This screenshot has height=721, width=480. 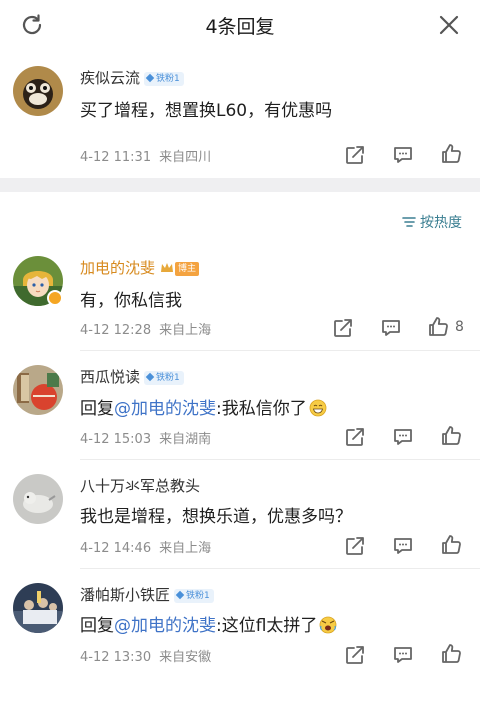 I want to click on comment-meta: 4-12 13:30 来自安徽, so click(x=145, y=655).